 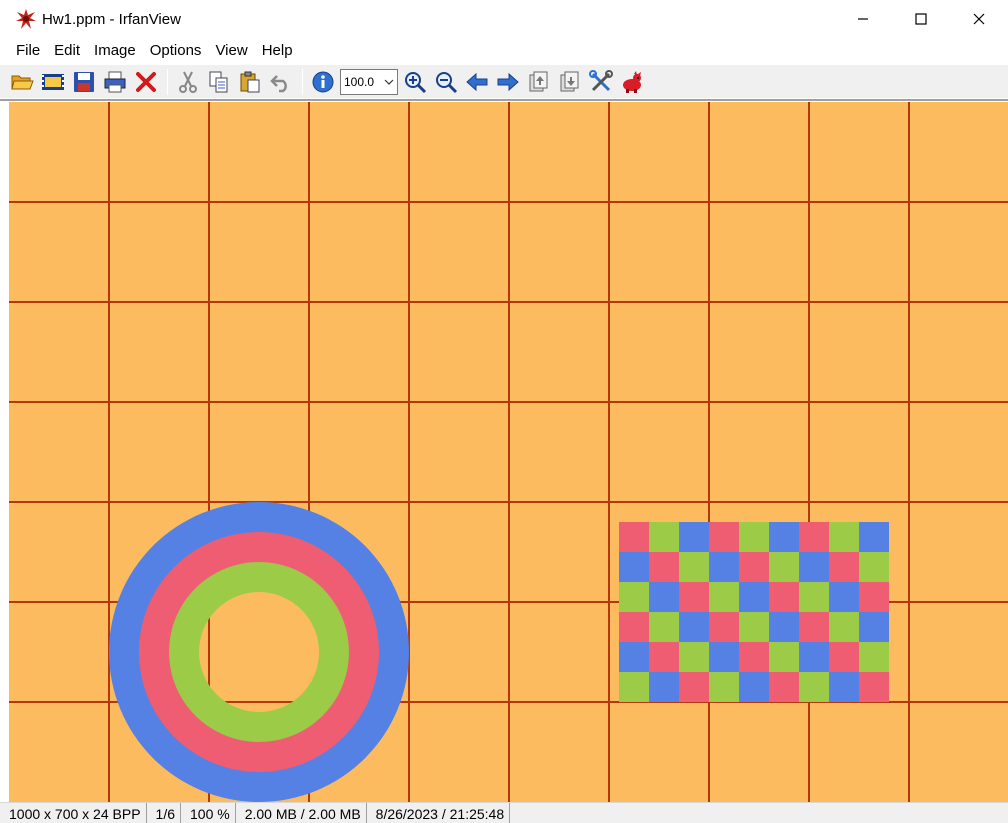 I want to click on save-button, so click(x=84, y=82).